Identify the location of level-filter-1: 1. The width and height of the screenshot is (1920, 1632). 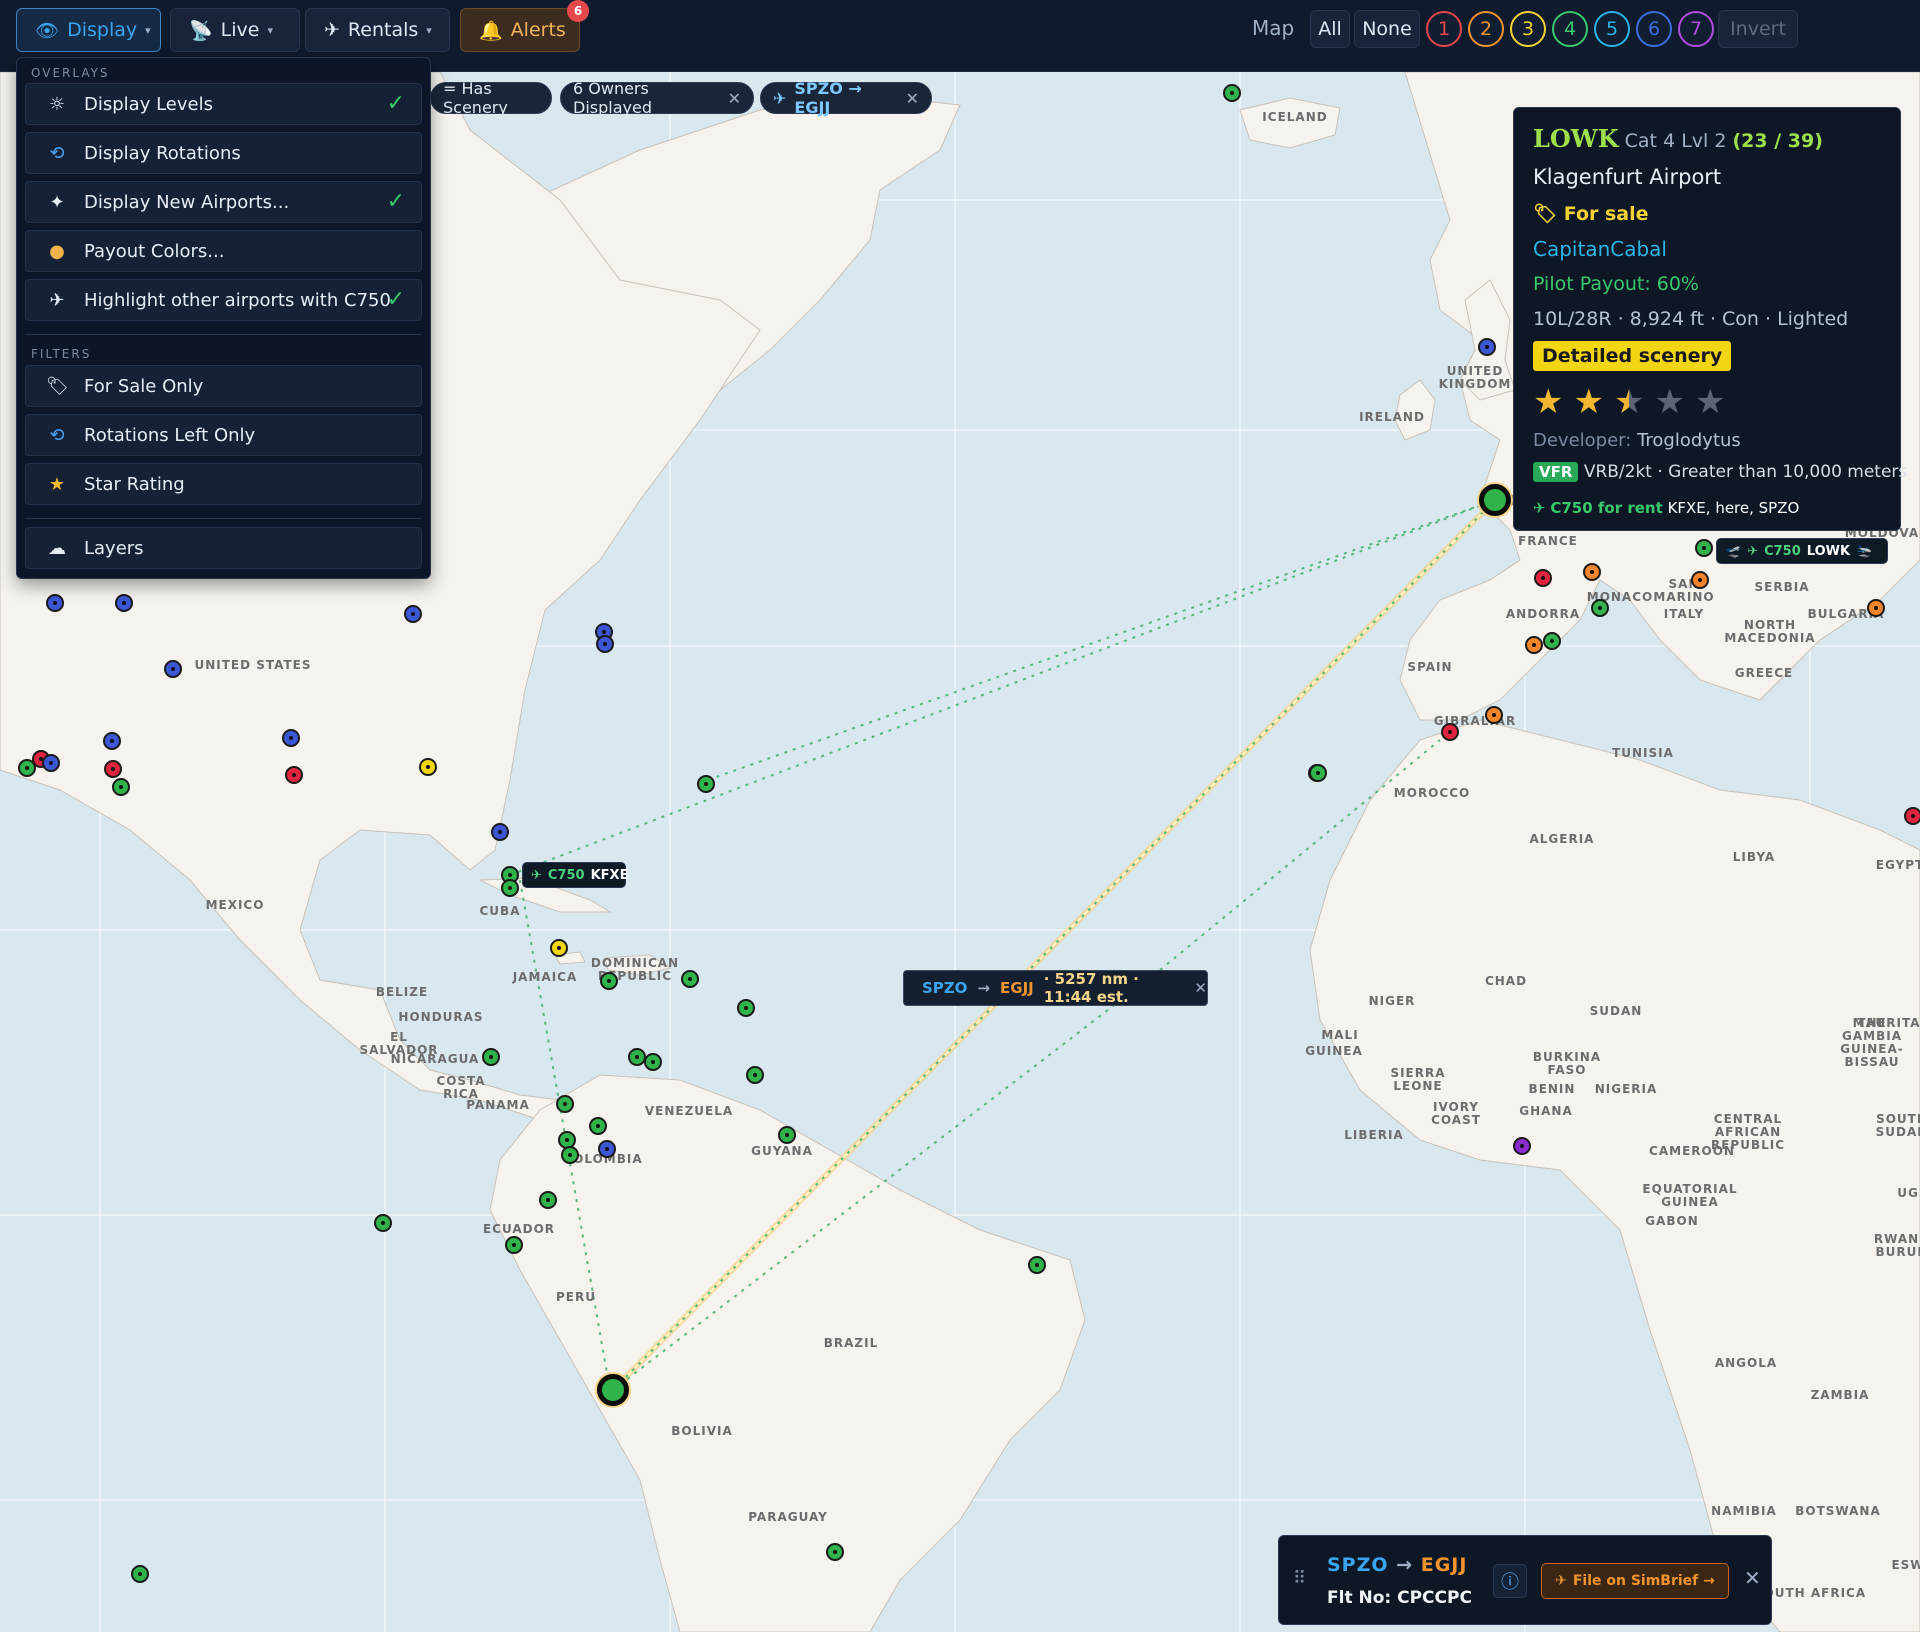
(1444, 29).